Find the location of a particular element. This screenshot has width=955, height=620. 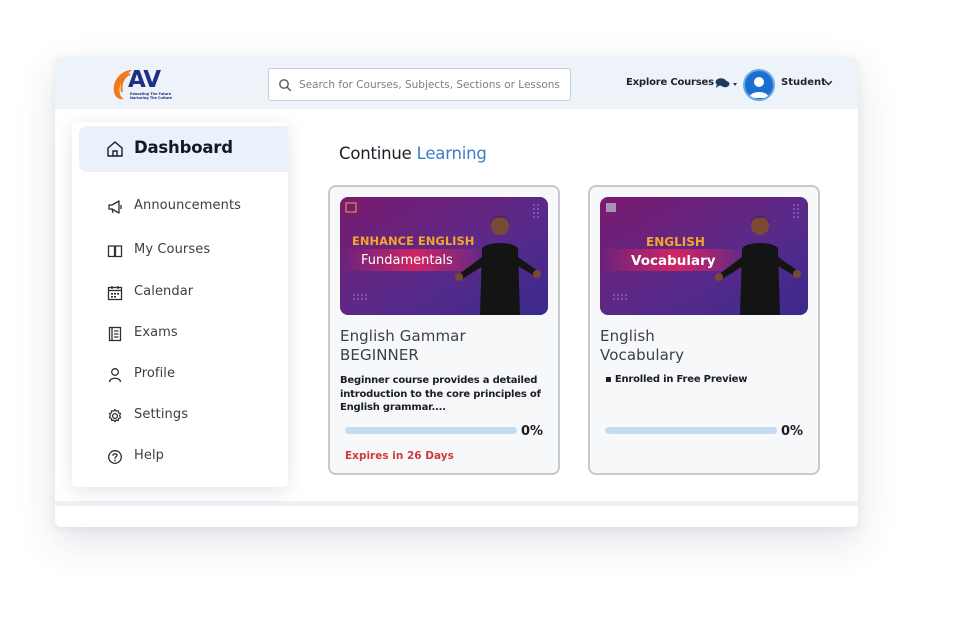

search-input is located at coordinates (433, 84).